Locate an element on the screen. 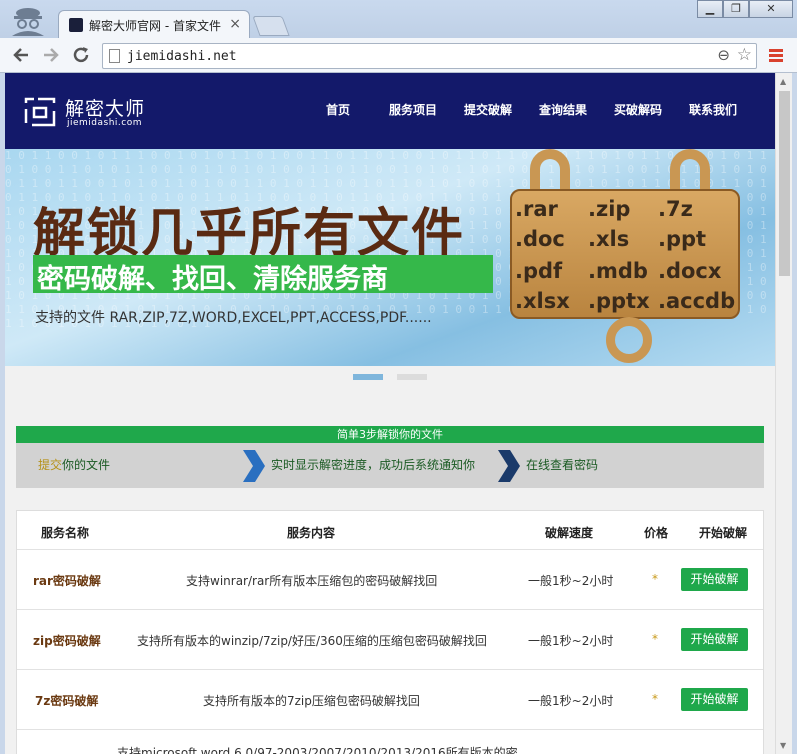 The image size is (797, 754). ext-label: .doc is located at coordinates (540, 239).